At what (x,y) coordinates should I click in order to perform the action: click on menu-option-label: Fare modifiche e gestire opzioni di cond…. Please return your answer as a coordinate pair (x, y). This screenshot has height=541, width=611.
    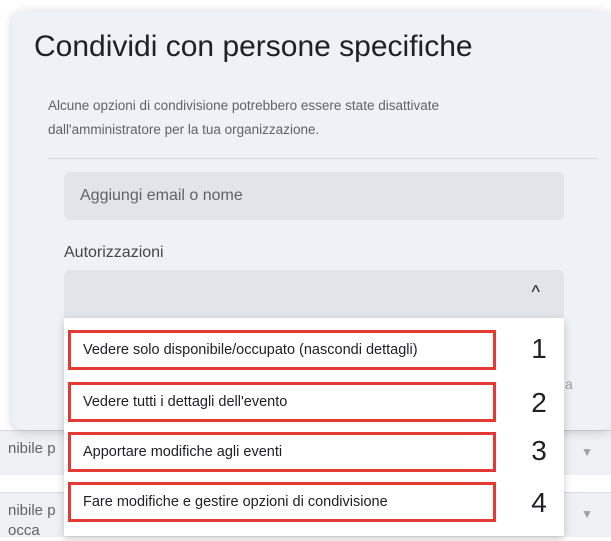
    Looking at the image, I should click on (235, 502).